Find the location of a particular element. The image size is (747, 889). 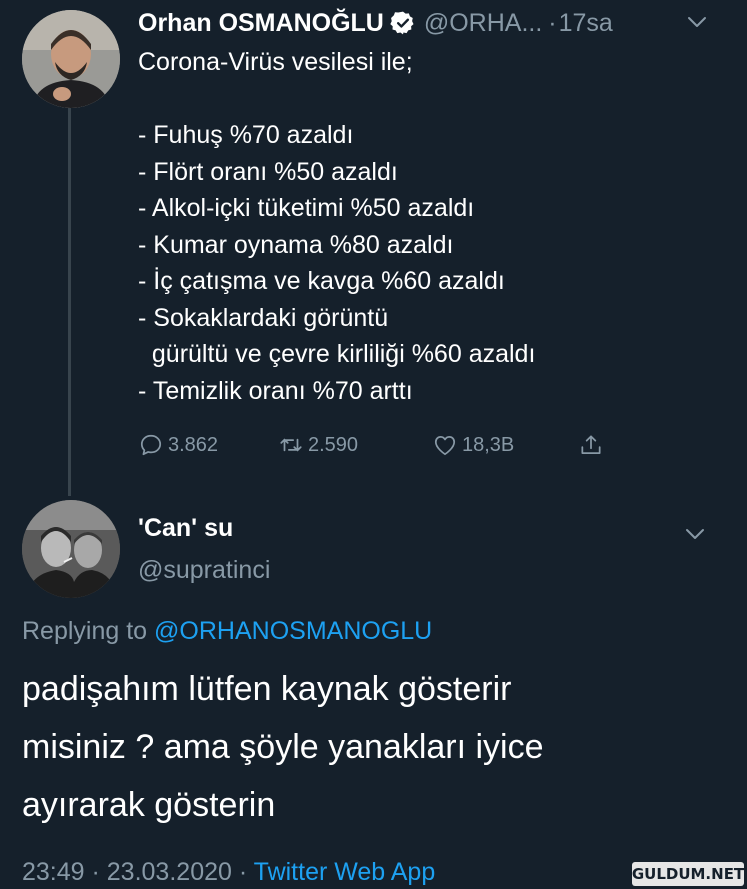

like-count: 18,3B is located at coordinates (488, 444).